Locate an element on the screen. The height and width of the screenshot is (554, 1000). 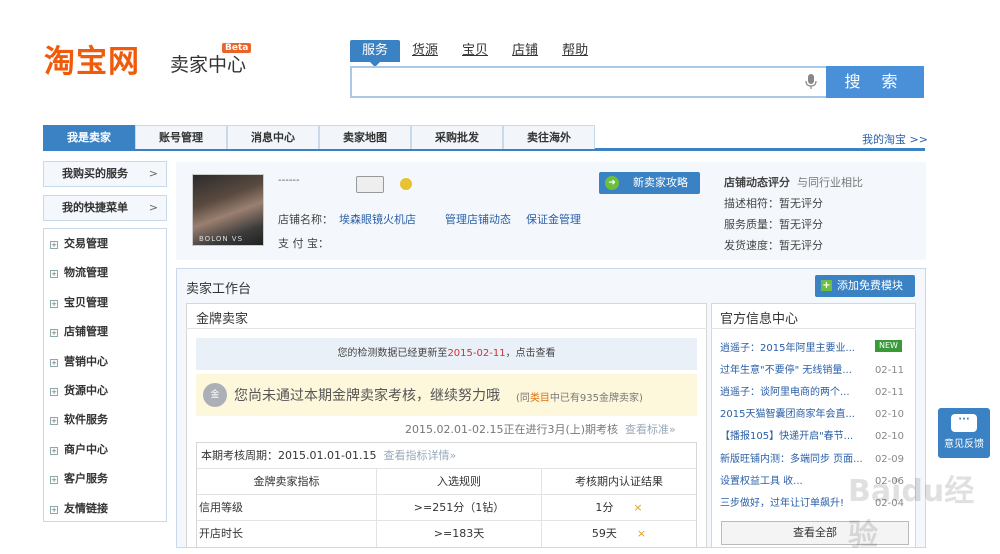
seller-center-title: 卖家中心 is located at coordinates (208, 65).